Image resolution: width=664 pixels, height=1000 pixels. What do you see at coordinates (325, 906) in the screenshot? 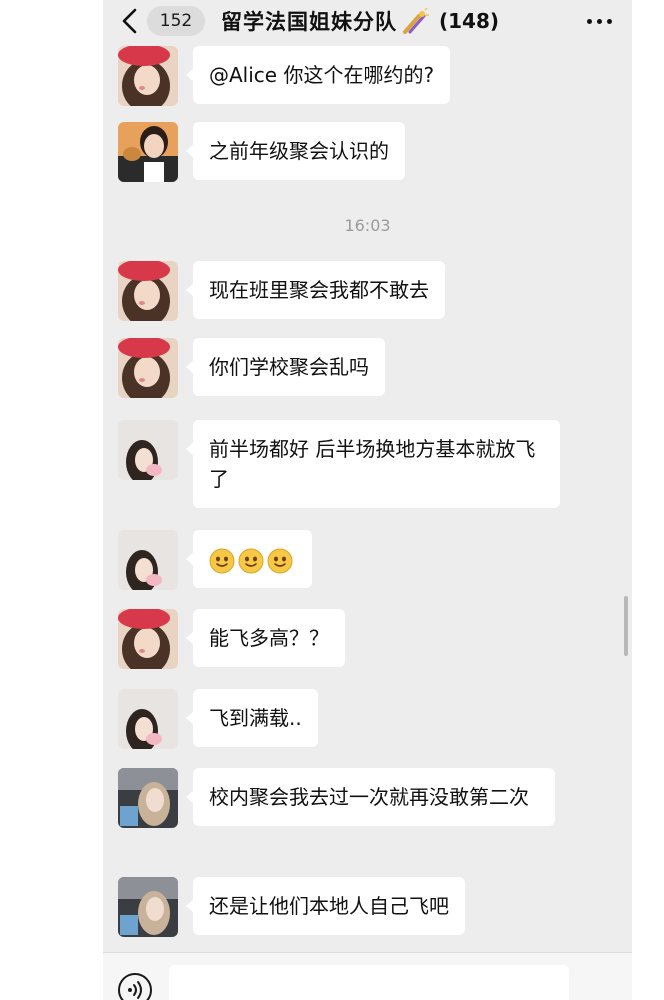
I see `message-bubble: 还是让他们本地人自己飞吧` at bounding box center [325, 906].